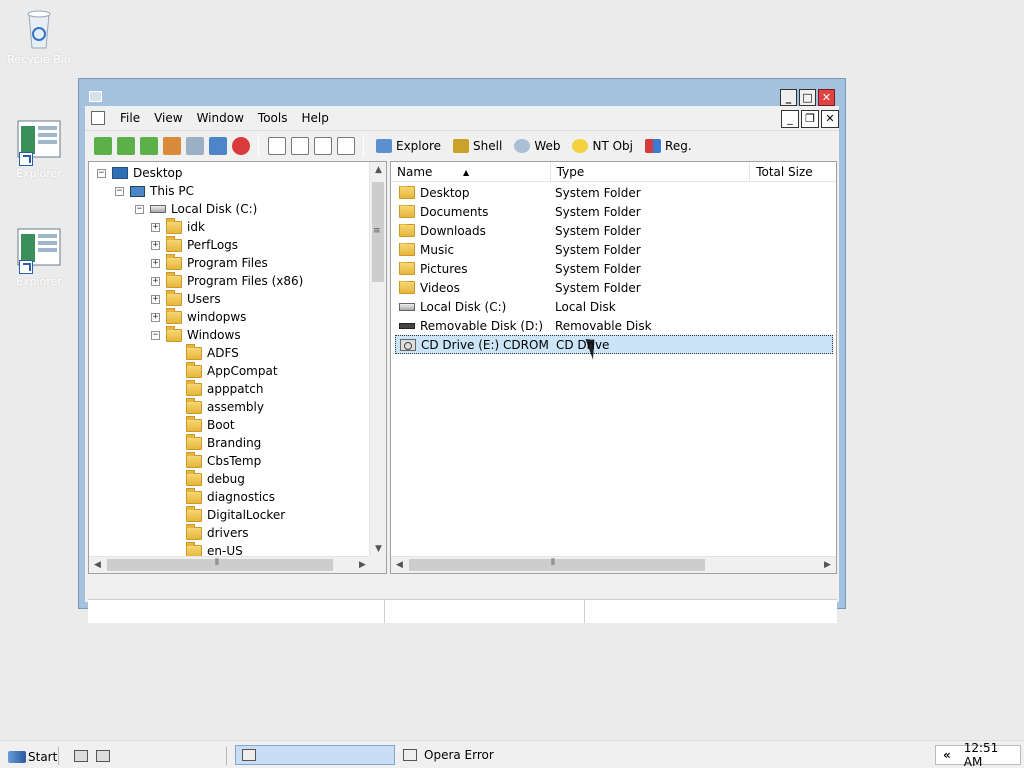 Image resolution: width=1024 pixels, height=768 pixels. What do you see at coordinates (614, 306) in the screenshot?
I see `list-item: Local Disk (C:) Local Disk` at bounding box center [614, 306].